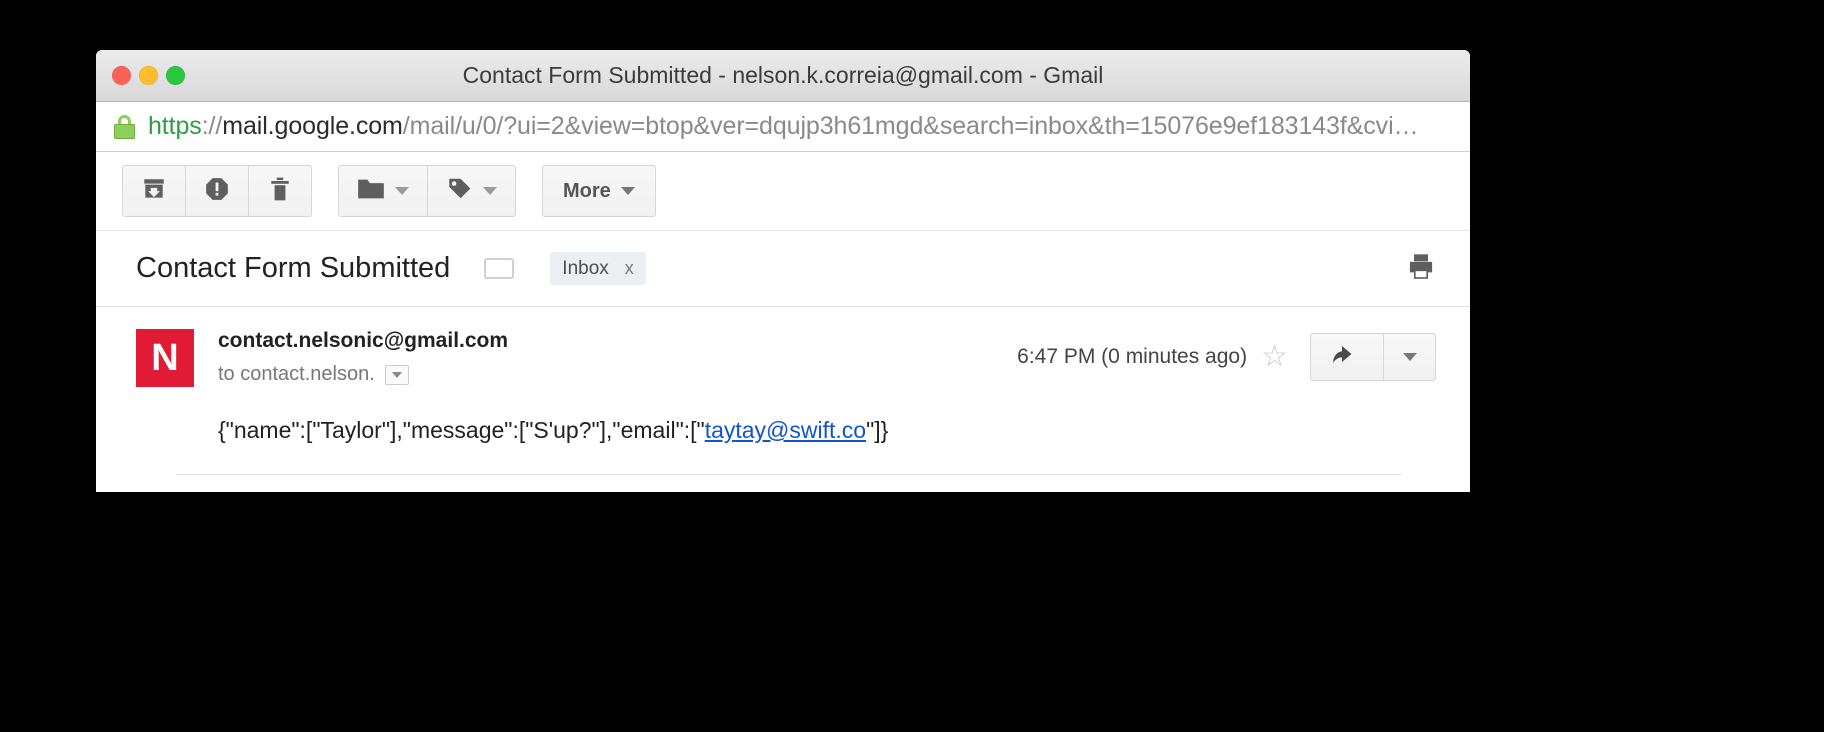 The image size is (1824, 732). I want to click on message-more-button, so click(1410, 357).